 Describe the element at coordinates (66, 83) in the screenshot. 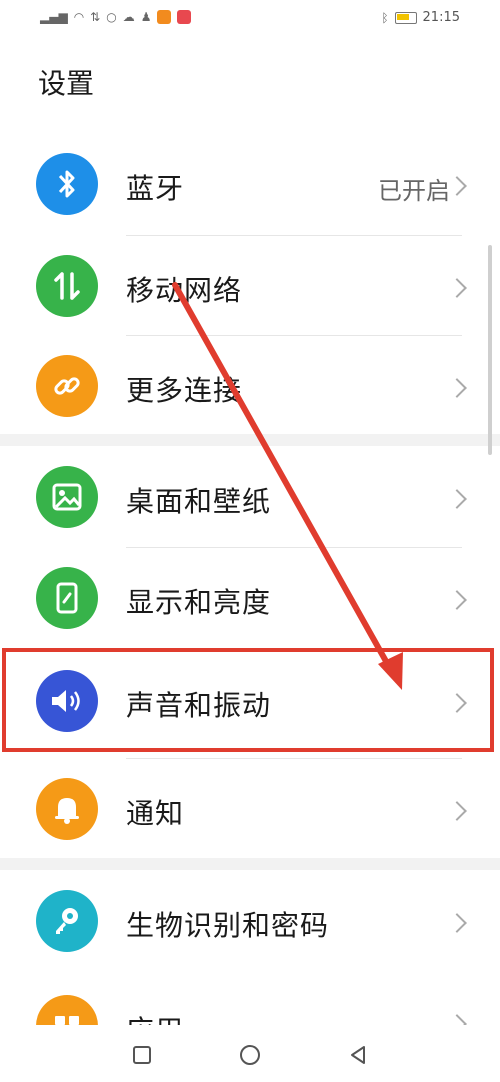

I see `page-title: 设置` at that location.